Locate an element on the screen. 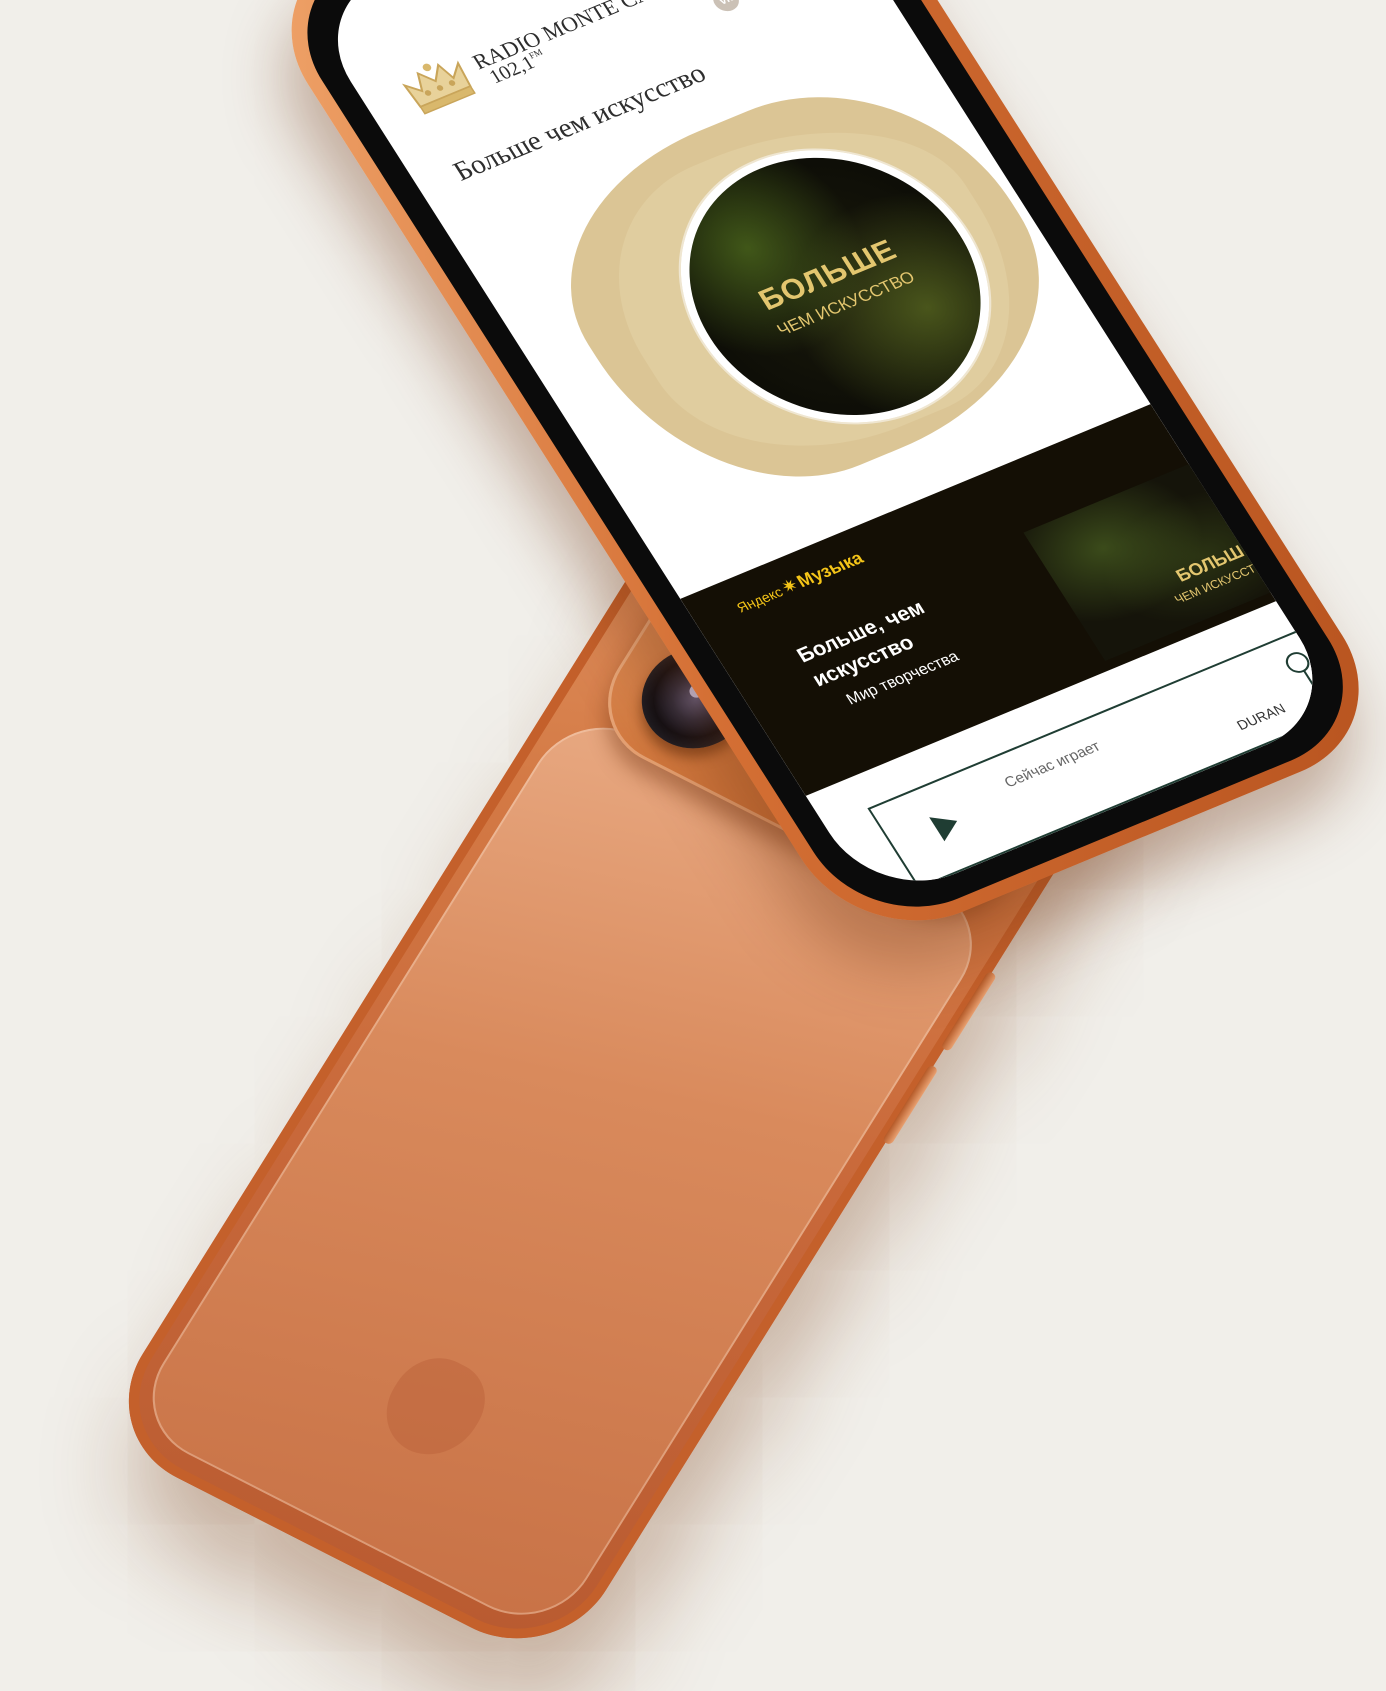 This screenshot has width=1386, height=1691. yandex-music-logo: Яндекс✷Музыка is located at coordinates (800, 582).